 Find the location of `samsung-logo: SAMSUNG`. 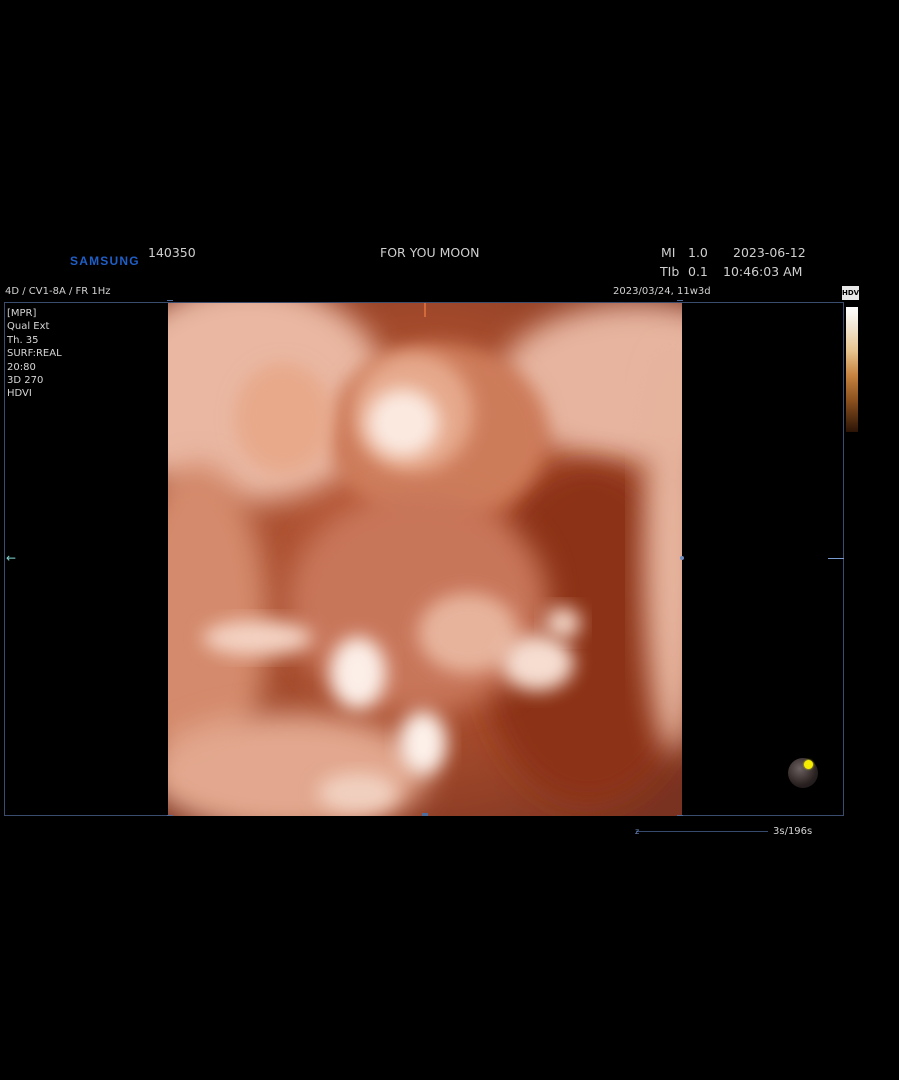

samsung-logo: SAMSUNG is located at coordinates (105, 261).